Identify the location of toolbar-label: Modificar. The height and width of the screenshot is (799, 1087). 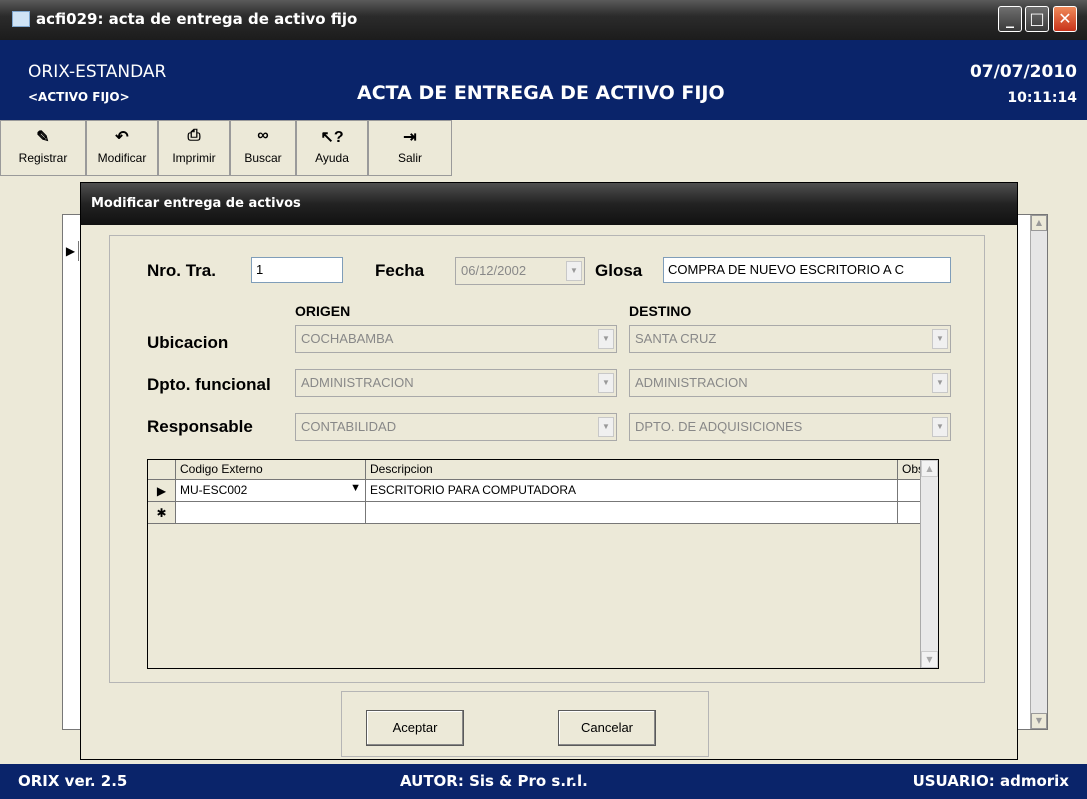
(122, 158).